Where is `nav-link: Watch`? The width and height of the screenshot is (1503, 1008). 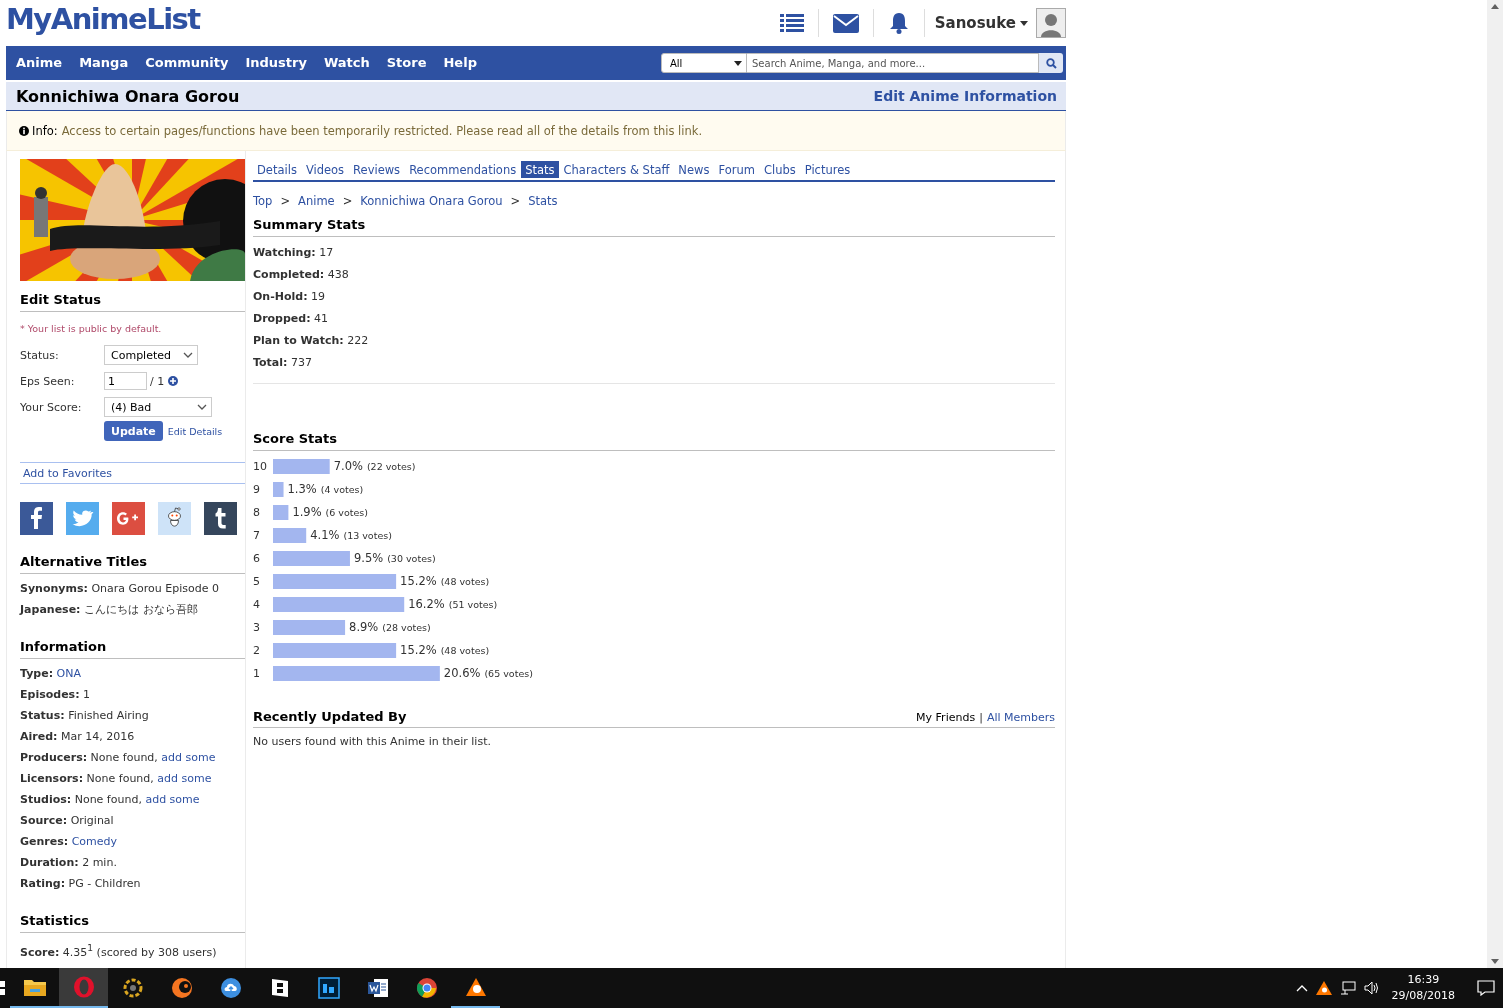
nav-link: Watch is located at coordinates (346, 63).